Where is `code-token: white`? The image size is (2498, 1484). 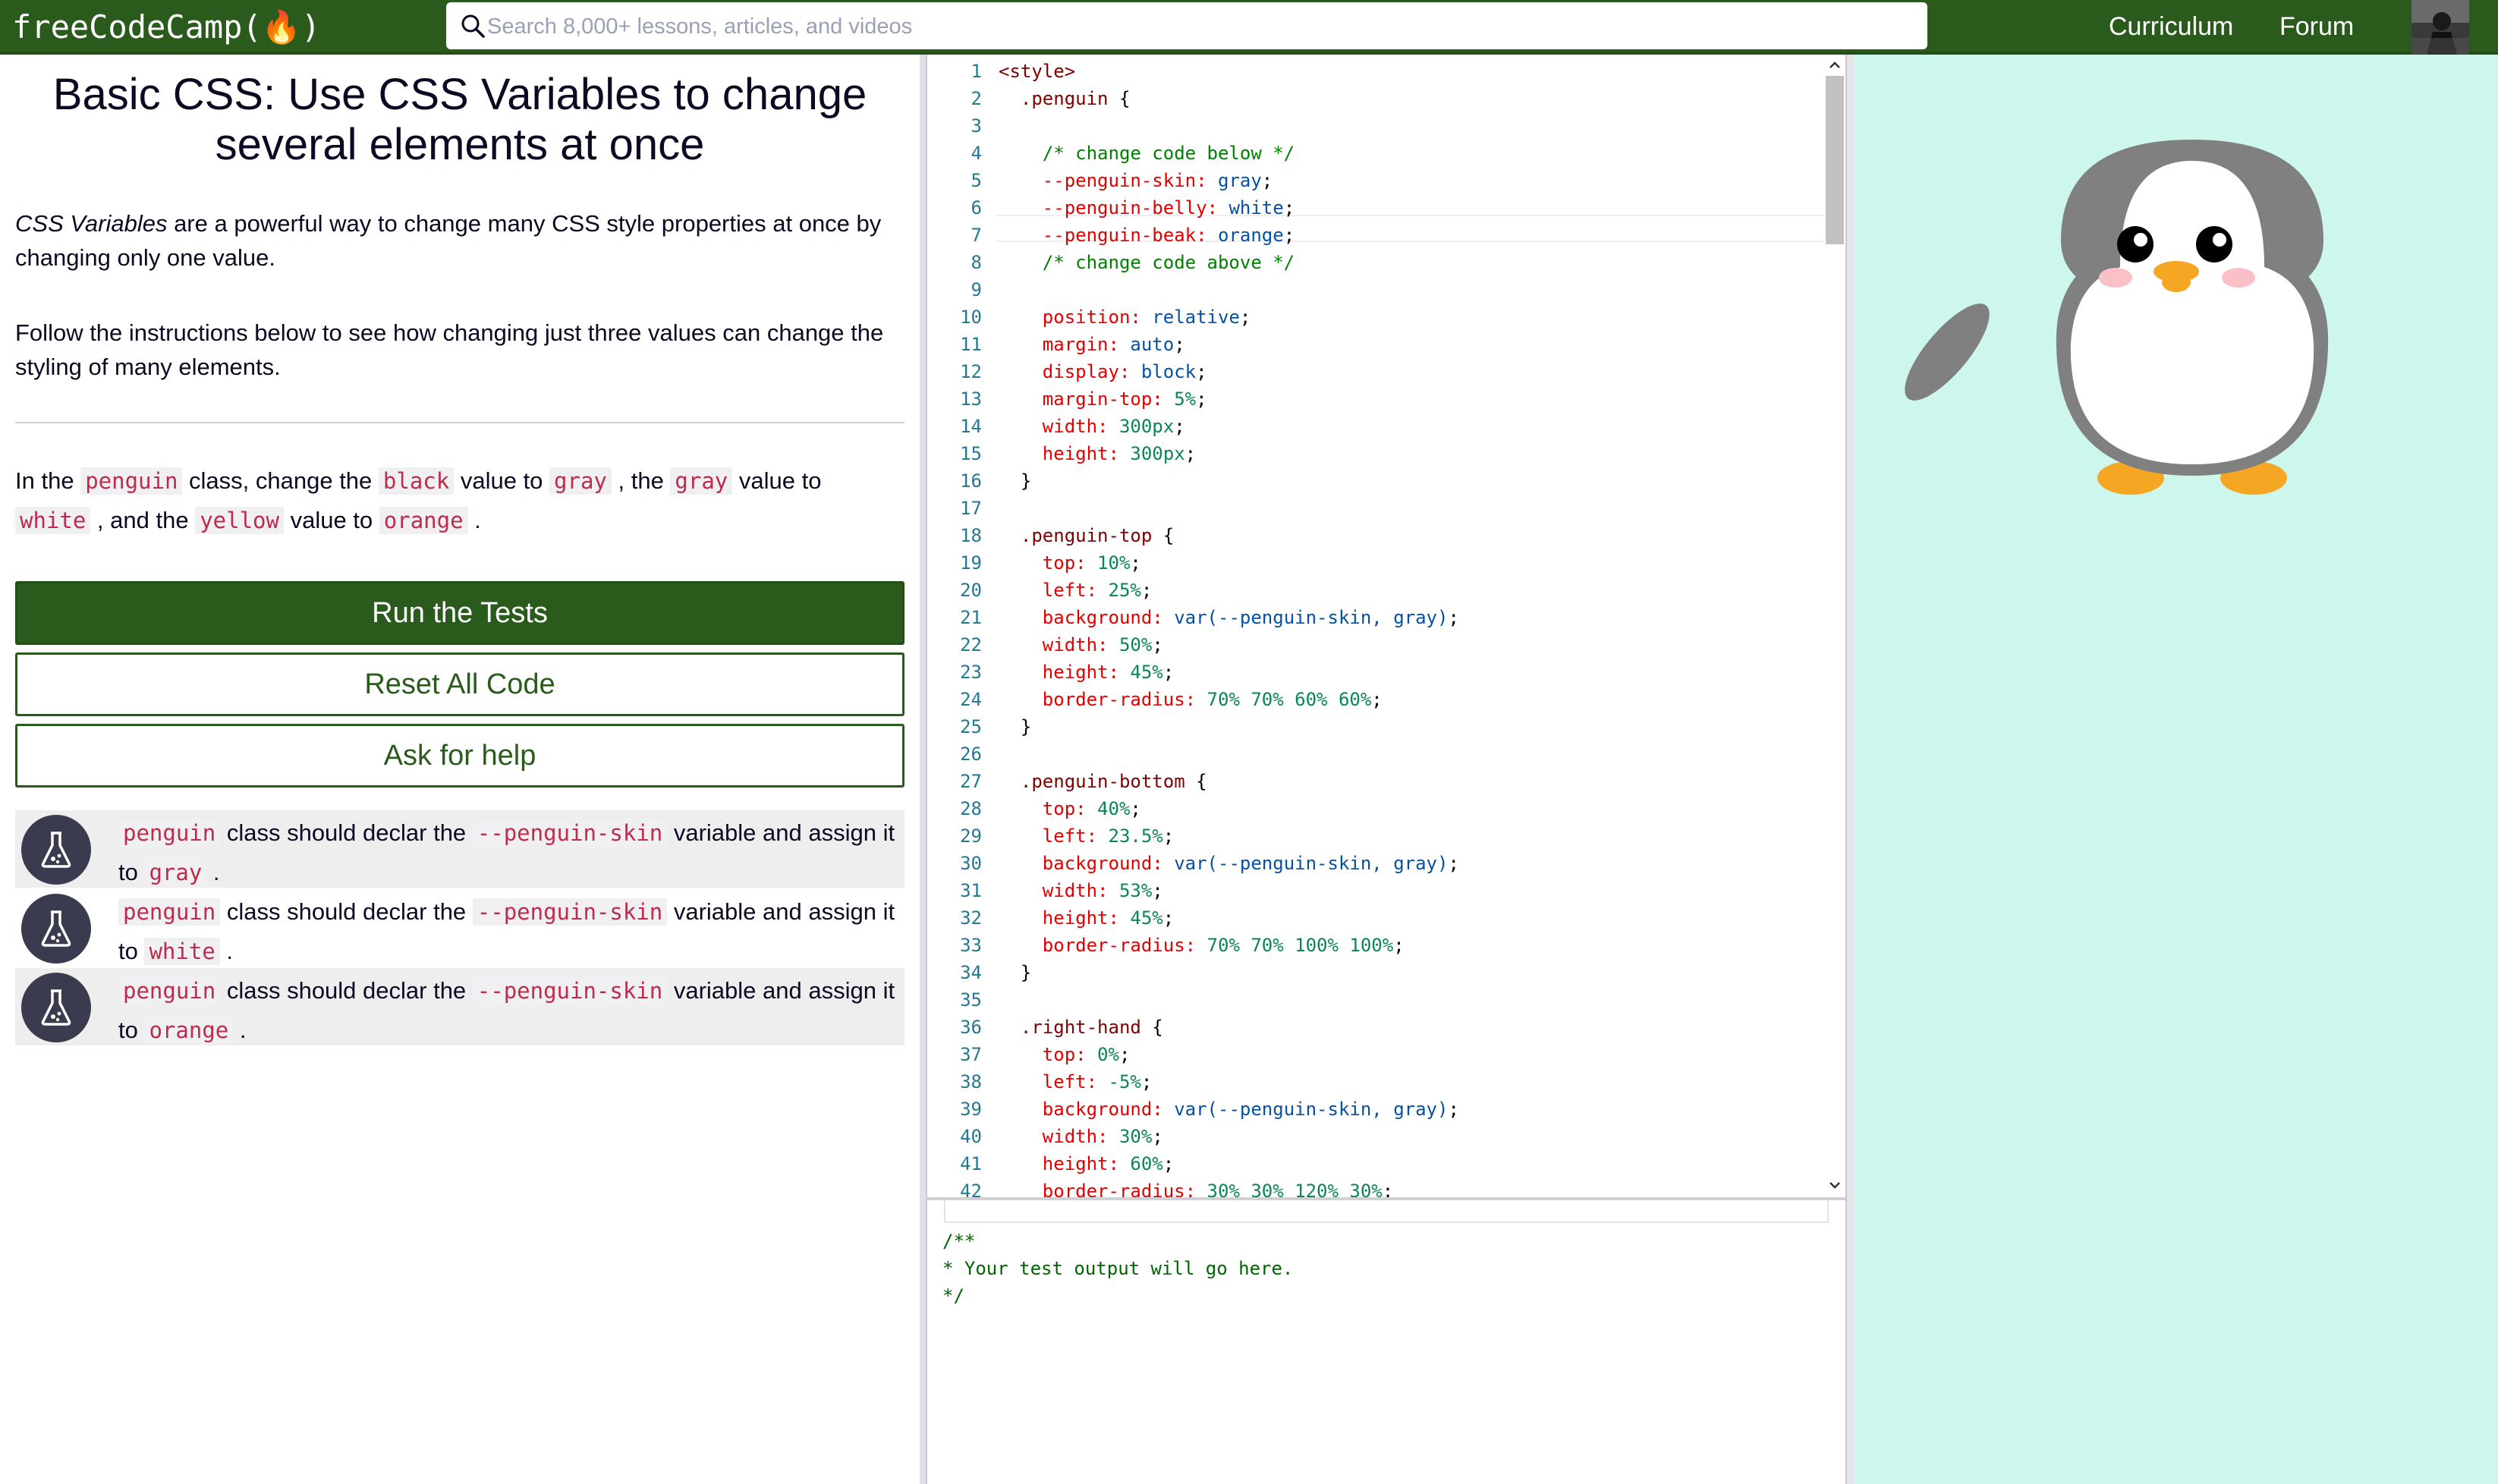 code-token: white is located at coordinates (1257, 208).